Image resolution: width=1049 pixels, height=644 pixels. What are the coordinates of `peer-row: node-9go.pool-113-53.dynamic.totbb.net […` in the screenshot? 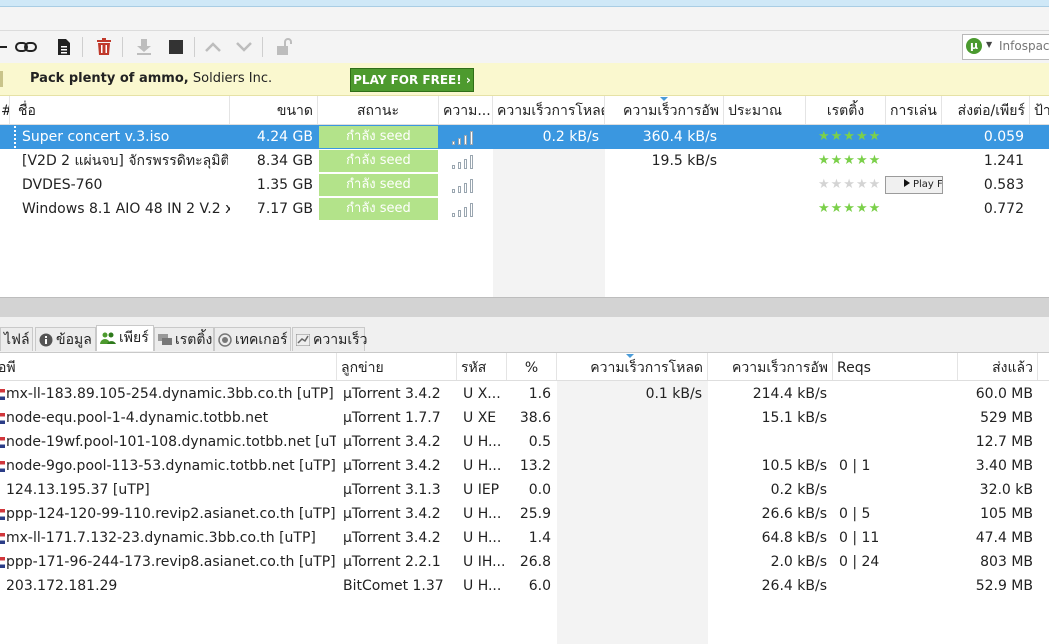 It's located at (524, 466).